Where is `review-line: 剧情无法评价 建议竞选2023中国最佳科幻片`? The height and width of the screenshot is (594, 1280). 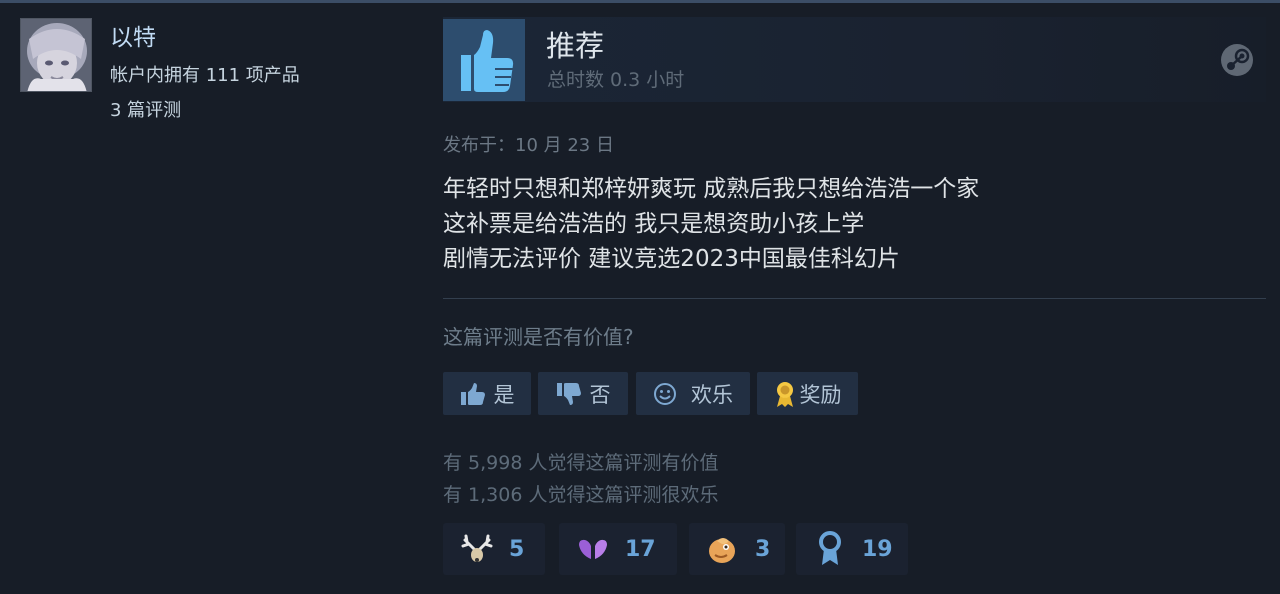
review-line: 剧情无法评价 建议竞选2023中国最佳科幻片 is located at coordinates (671, 259).